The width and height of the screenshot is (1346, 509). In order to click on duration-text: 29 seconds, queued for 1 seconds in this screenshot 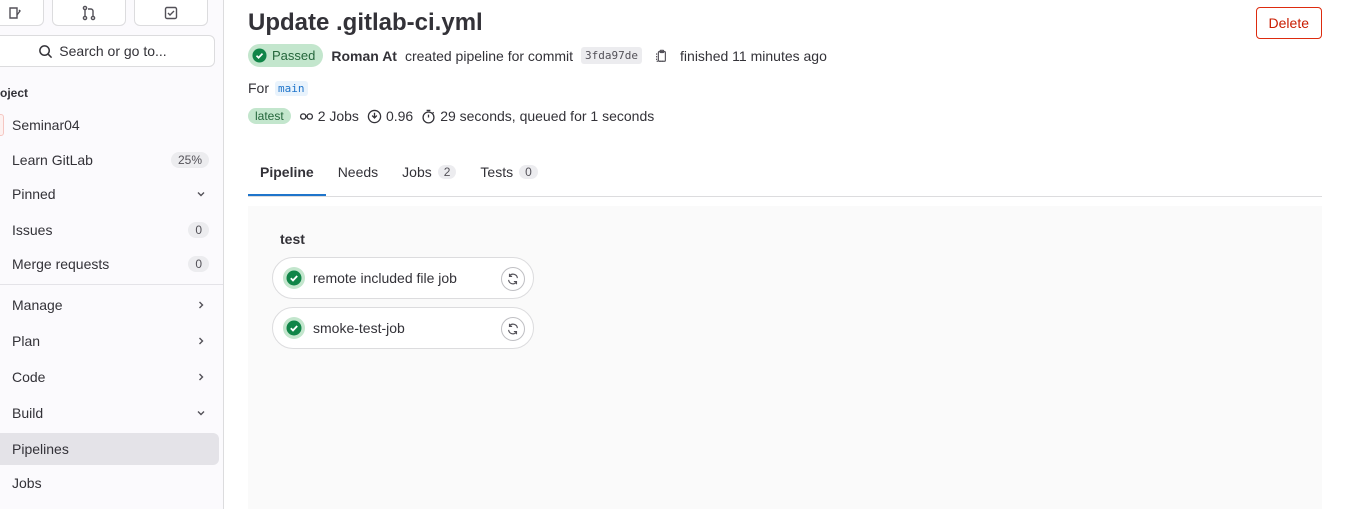, I will do `click(547, 116)`.